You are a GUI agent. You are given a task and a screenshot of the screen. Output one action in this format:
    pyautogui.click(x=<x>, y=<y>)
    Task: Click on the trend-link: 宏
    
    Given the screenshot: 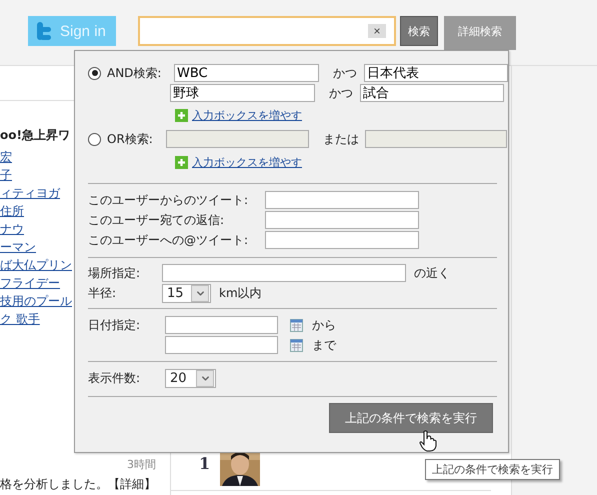 What is the action you would take?
    pyautogui.click(x=6, y=157)
    